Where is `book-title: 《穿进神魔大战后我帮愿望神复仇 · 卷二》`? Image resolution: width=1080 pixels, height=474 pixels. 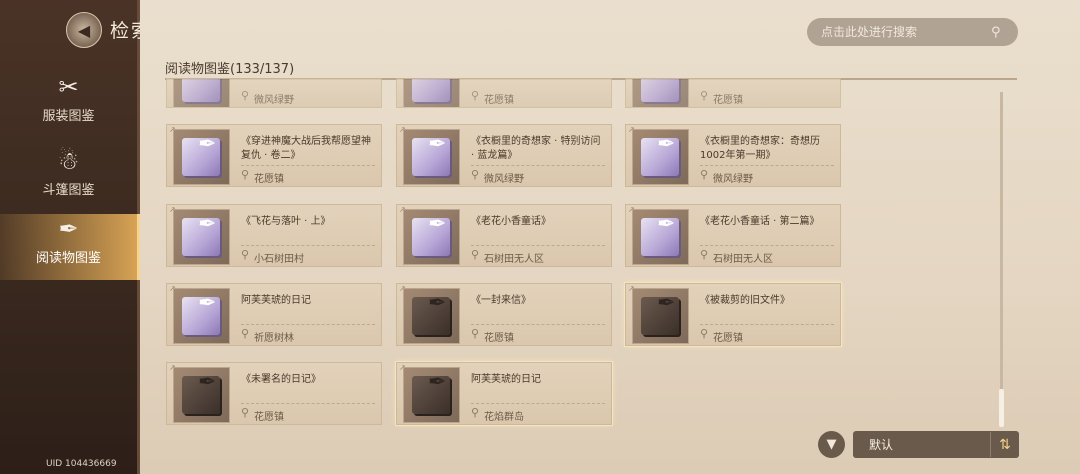 book-title: 《穿进神魔大战后我帮愿望神复仇 · 卷二》 is located at coordinates (306, 148).